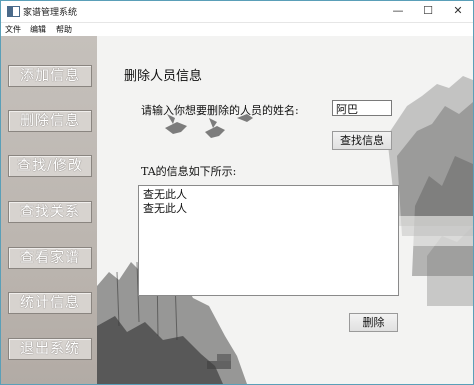 This screenshot has width=474, height=385. What do you see at coordinates (50, 166) in the screenshot?
I see `sidebar-item-find-edit: 查找/修改` at bounding box center [50, 166].